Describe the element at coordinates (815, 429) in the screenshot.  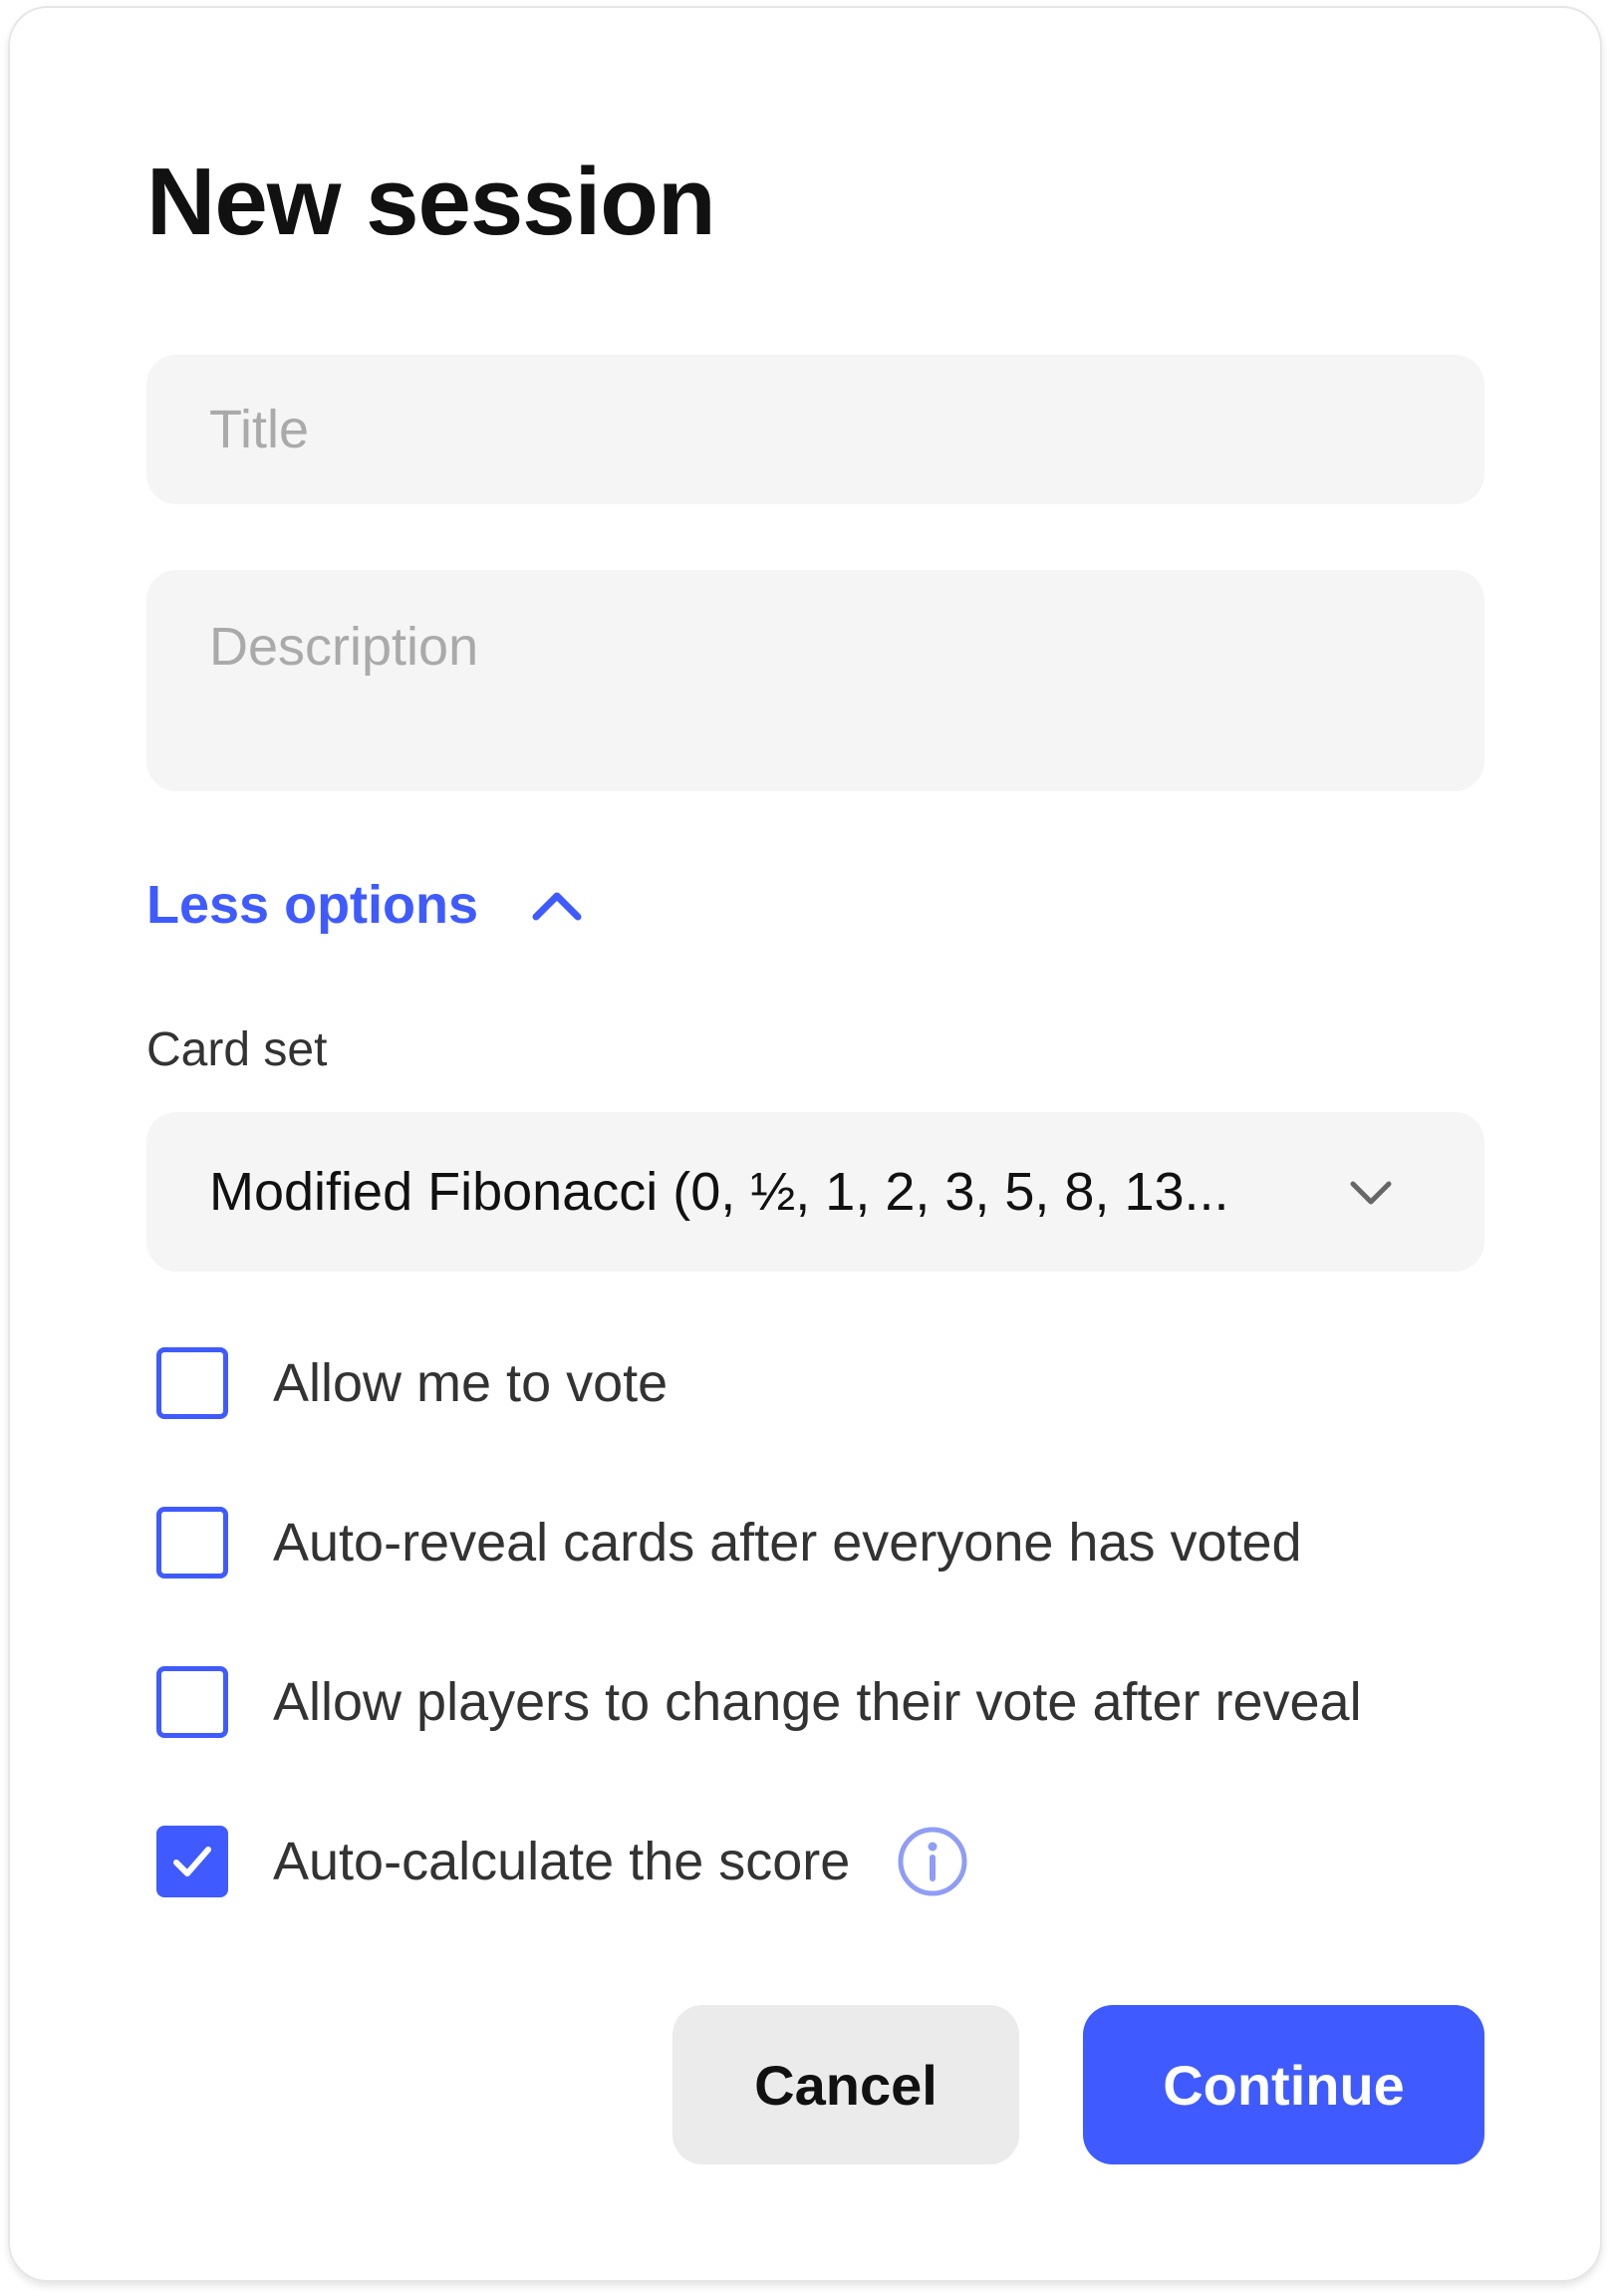
I see `title-input` at that location.